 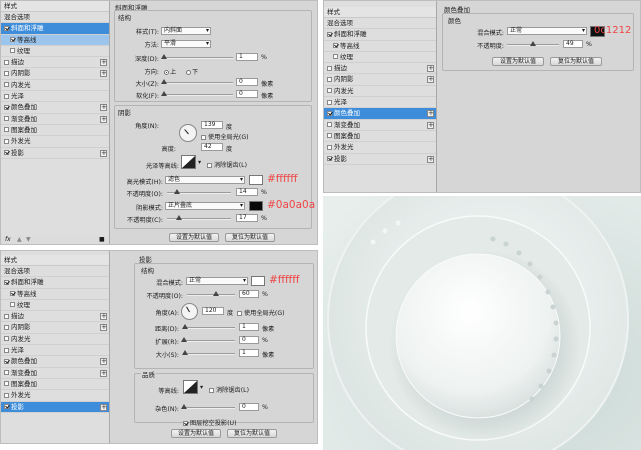 What do you see at coordinates (205, 206) in the screenshot?
I see `shadow-mode-select: 正片叠底` at bounding box center [205, 206].